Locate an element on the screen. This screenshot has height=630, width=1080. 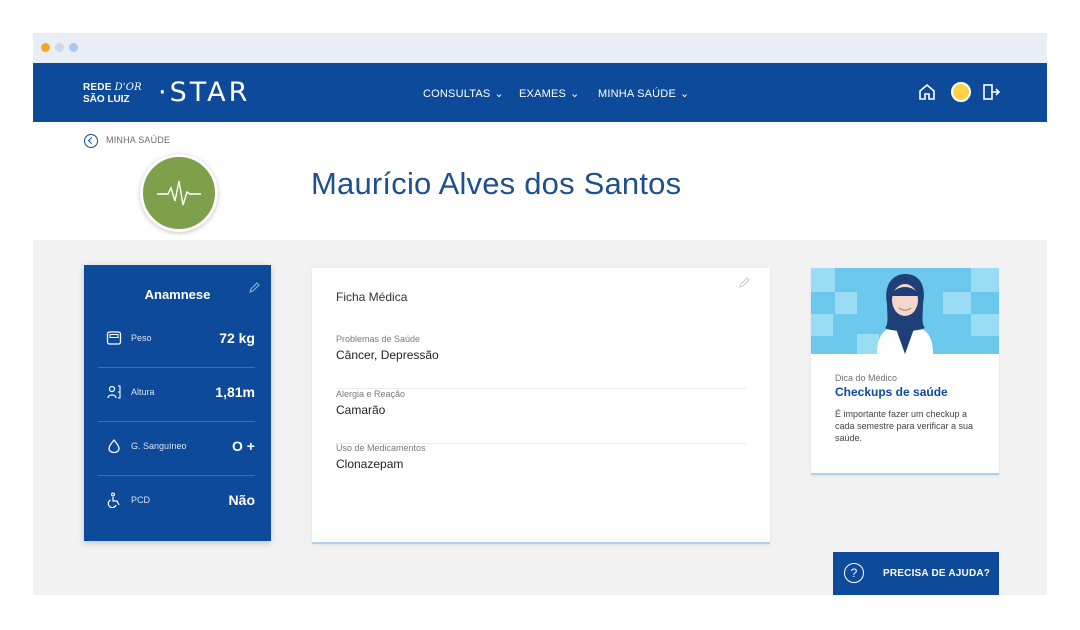
user-avatar is located at coordinates (961, 92).